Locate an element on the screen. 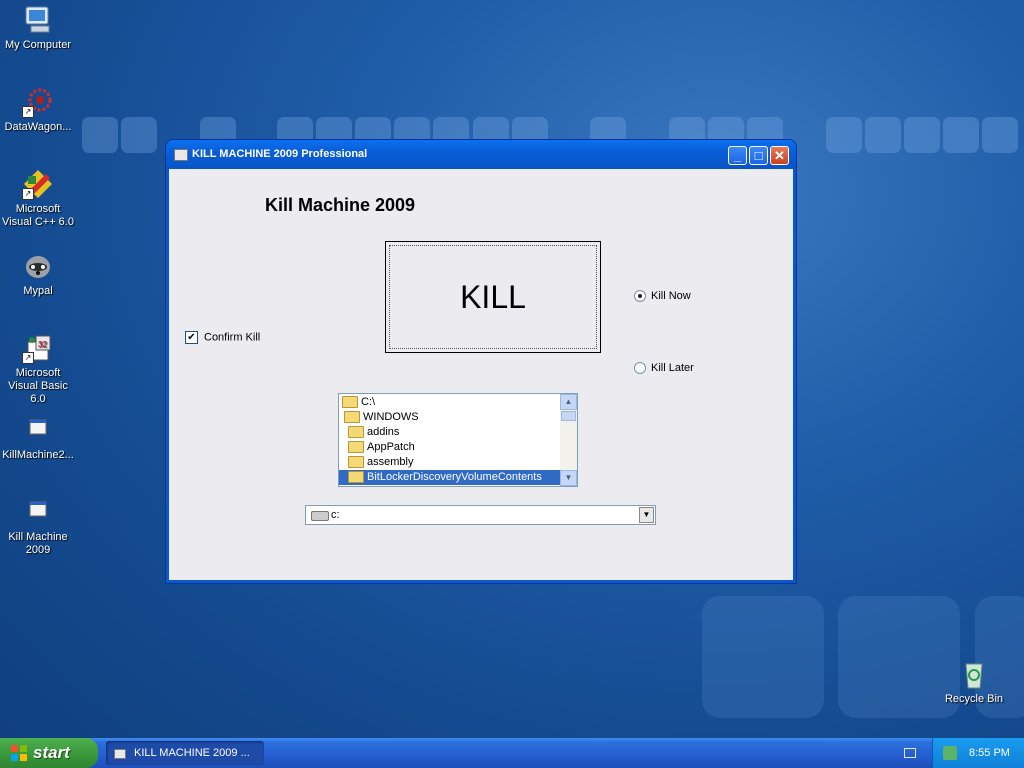 Image resolution: width=1024 pixels, height=768 pixels. window-title: KILL MACHINE 2009 Professional is located at coordinates (280, 154).